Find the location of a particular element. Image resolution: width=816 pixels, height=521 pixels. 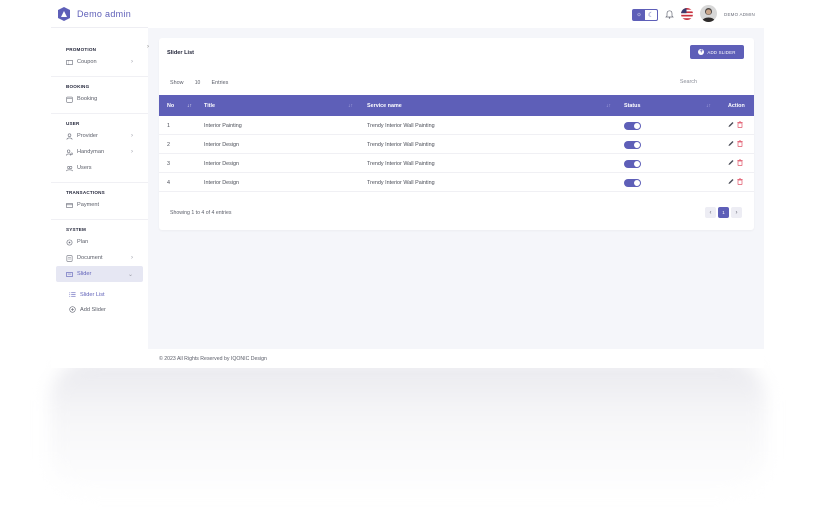

section-title: SYSTEM is located at coordinates (76, 229).